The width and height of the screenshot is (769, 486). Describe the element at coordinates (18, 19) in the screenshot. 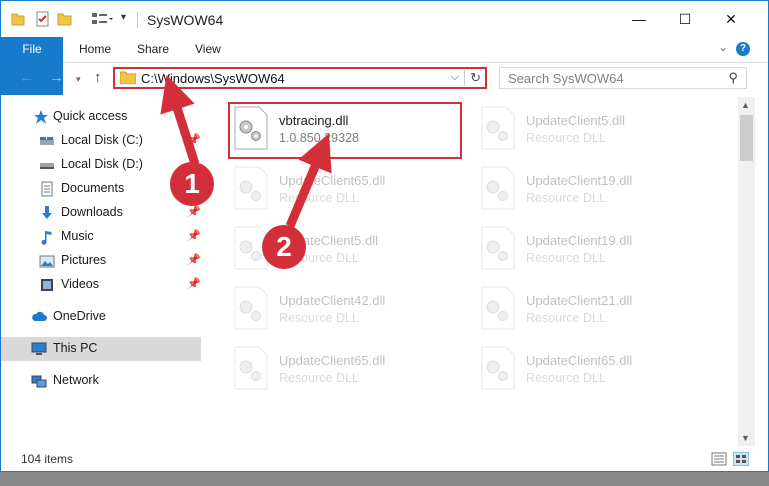

I see `folder-icon` at that location.